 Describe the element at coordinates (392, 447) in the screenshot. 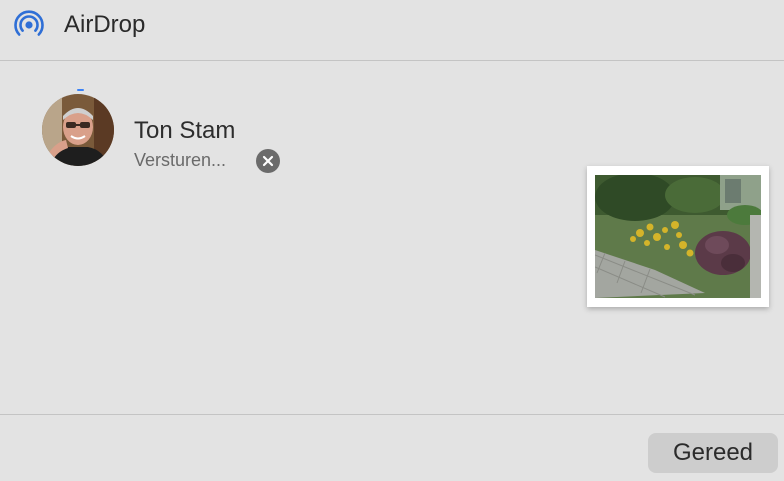

I see `footer: Gereed` at that location.